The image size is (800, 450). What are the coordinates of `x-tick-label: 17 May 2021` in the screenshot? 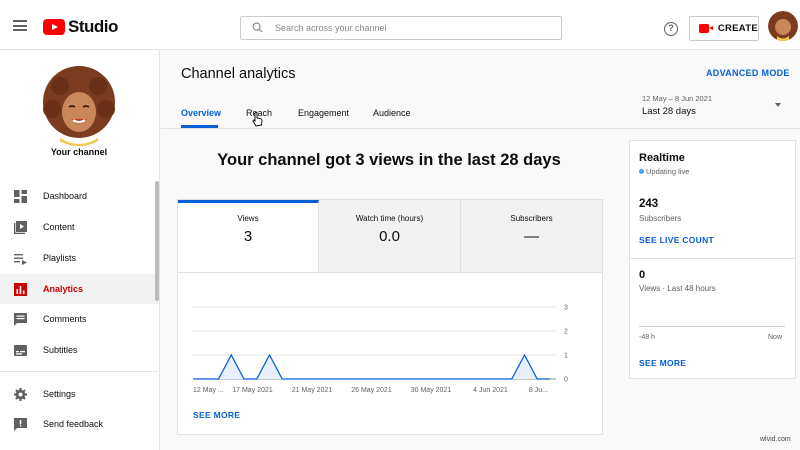 It's located at (252, 390).